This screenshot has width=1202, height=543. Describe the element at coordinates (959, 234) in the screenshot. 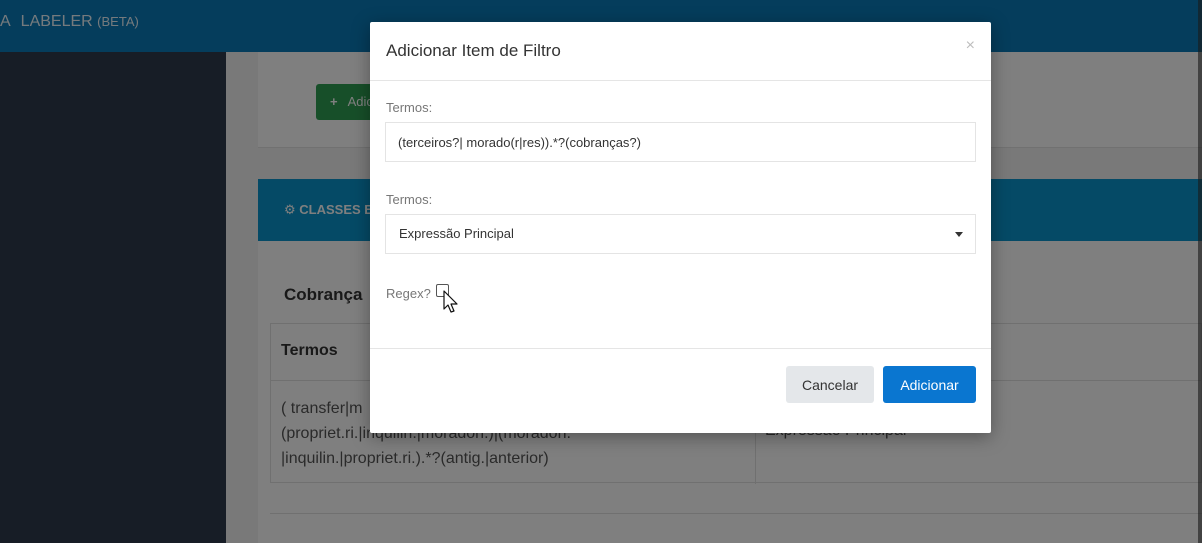

I see `chevron-down-icon` at that location.